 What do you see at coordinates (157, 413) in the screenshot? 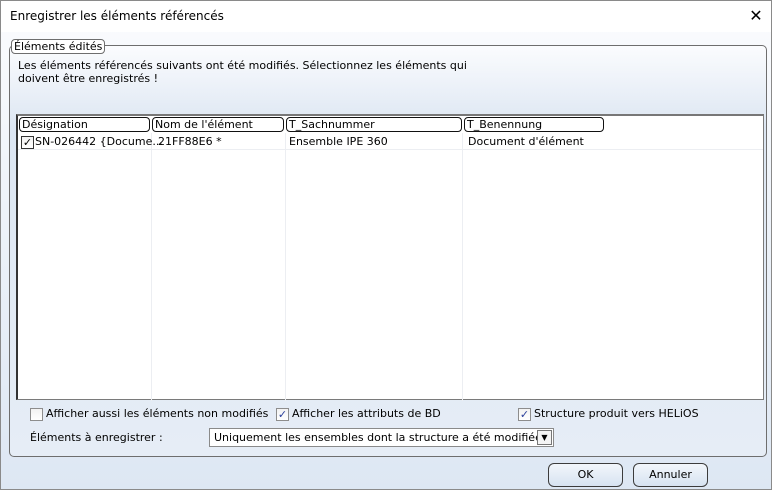
I see `checkbox-label: Afficher aussi les éléments non modifiés` at bounding box center [157, 413].